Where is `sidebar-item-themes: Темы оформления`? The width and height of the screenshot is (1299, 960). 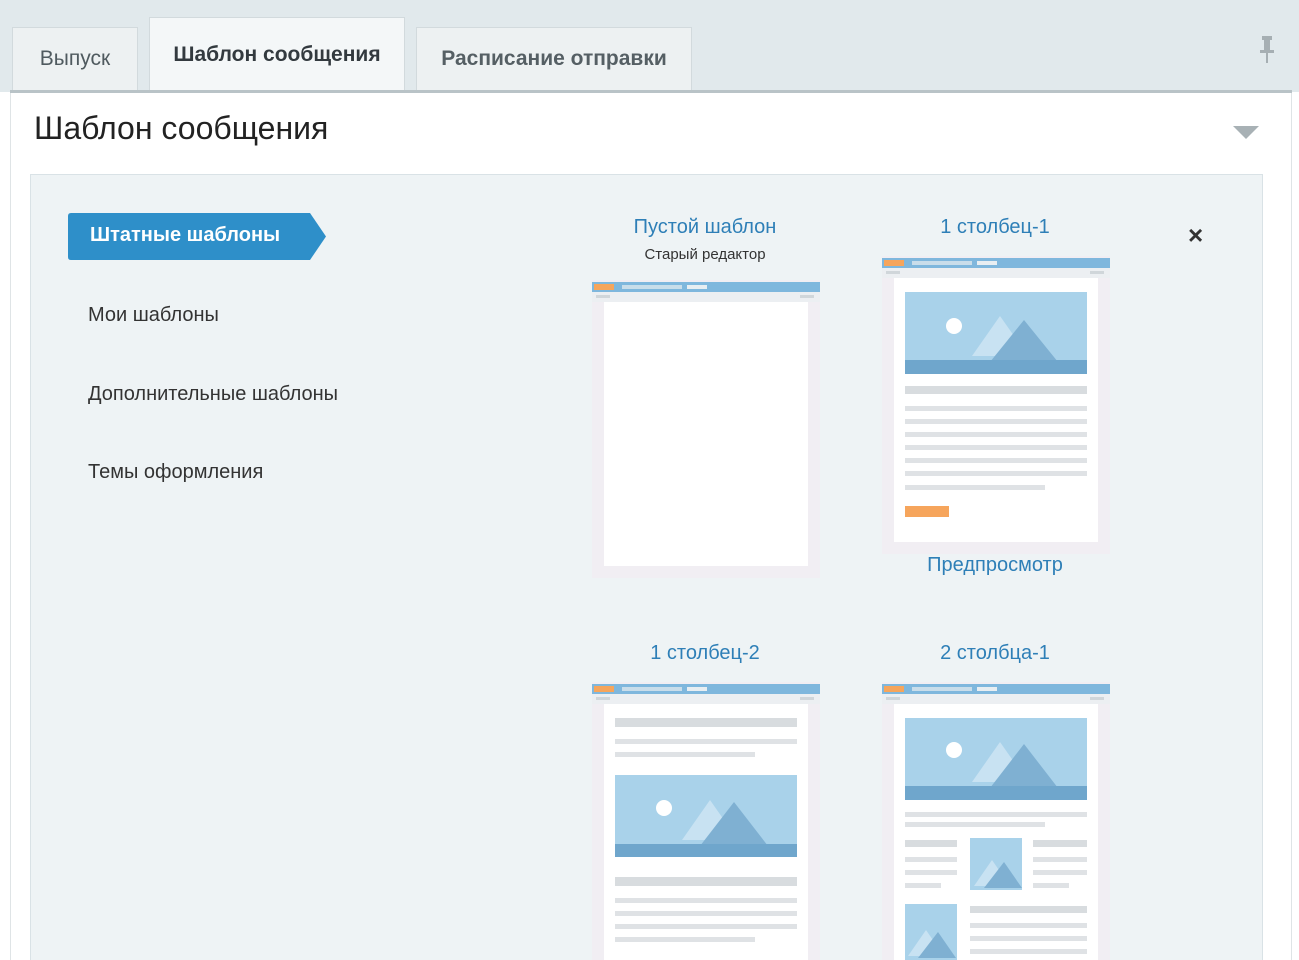 sidebar-item-themes: Темы оформления is located at coordinates (175, 472).